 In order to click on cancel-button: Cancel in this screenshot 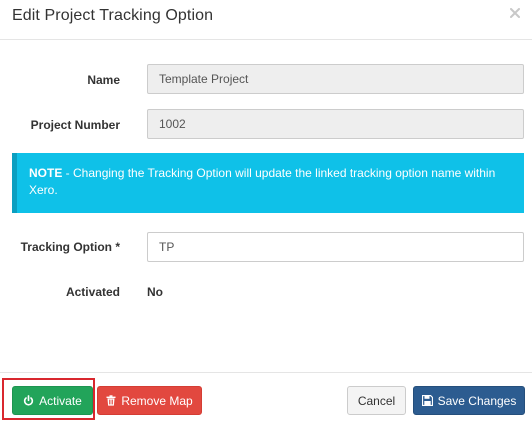, I will do `click(376, 400)`.